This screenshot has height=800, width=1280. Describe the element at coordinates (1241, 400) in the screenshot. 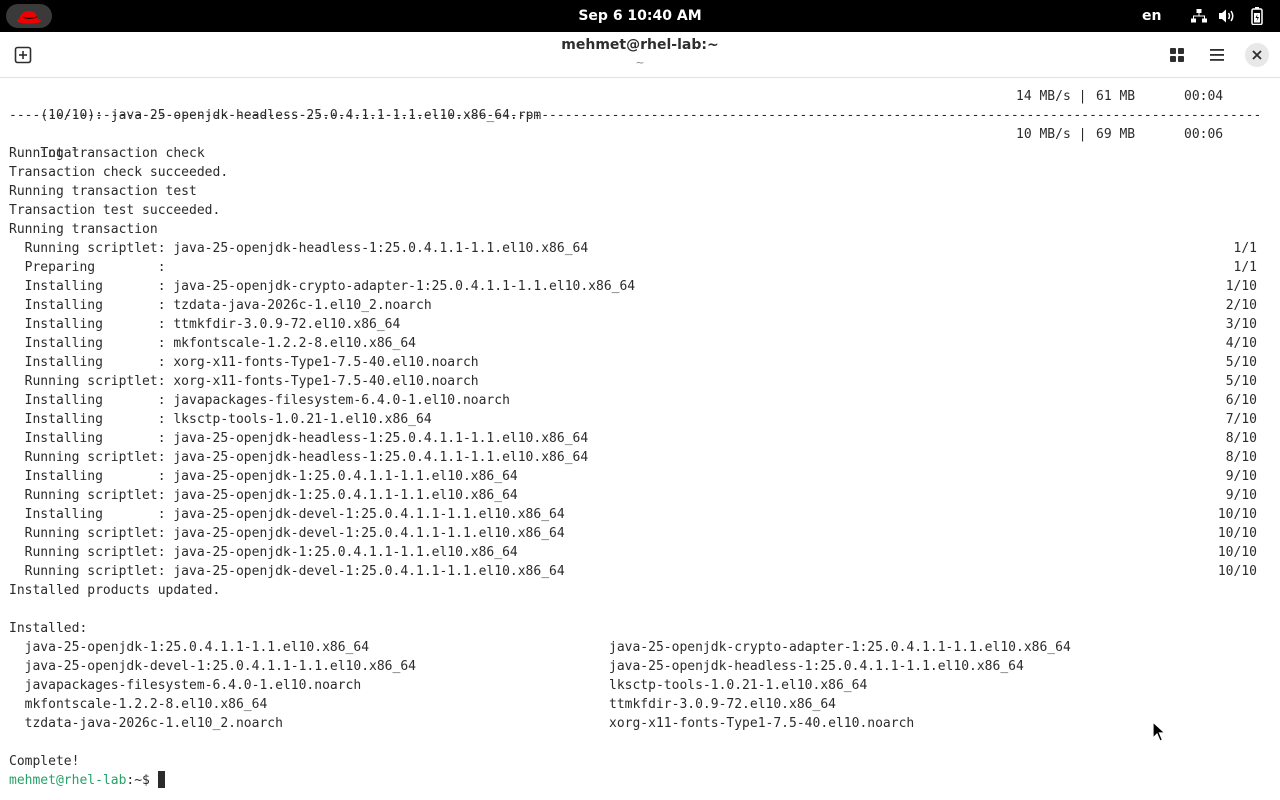

I see `step-progress: 6/10` at that location.